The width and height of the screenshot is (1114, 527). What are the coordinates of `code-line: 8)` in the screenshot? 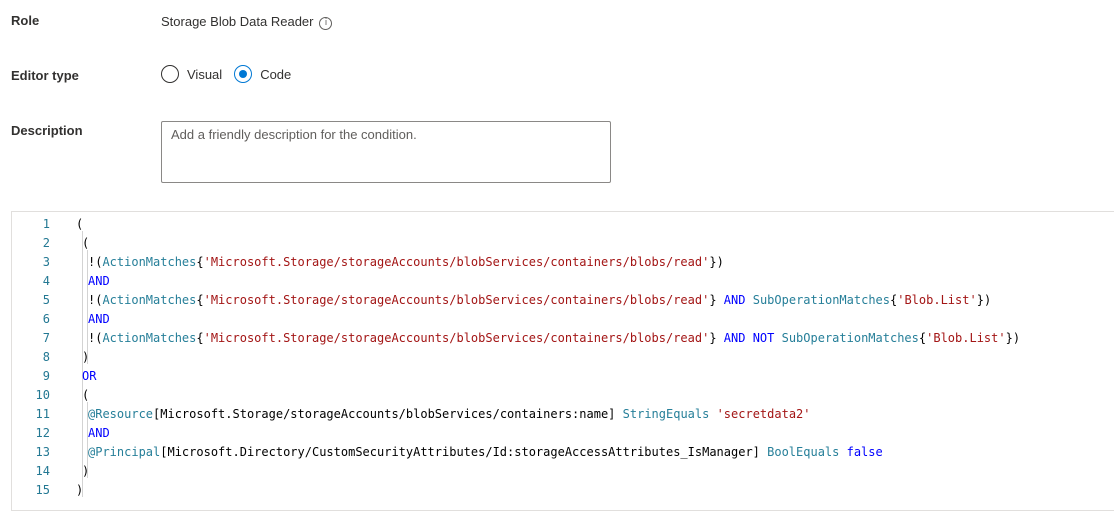 It's located at (562, 357).